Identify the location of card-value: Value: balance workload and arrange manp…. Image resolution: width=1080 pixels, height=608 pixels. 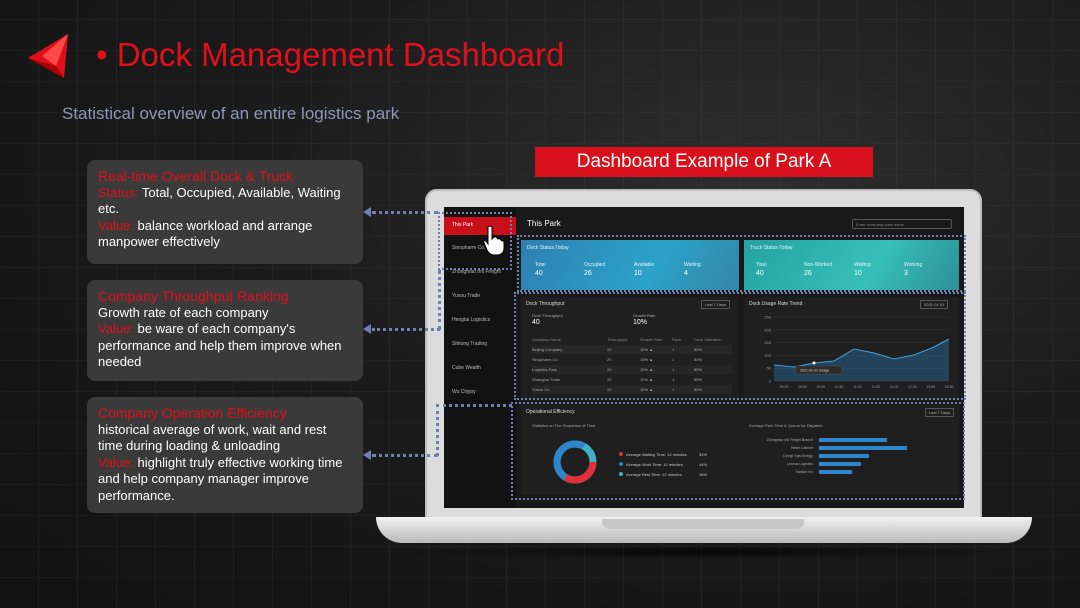
(205, 233).